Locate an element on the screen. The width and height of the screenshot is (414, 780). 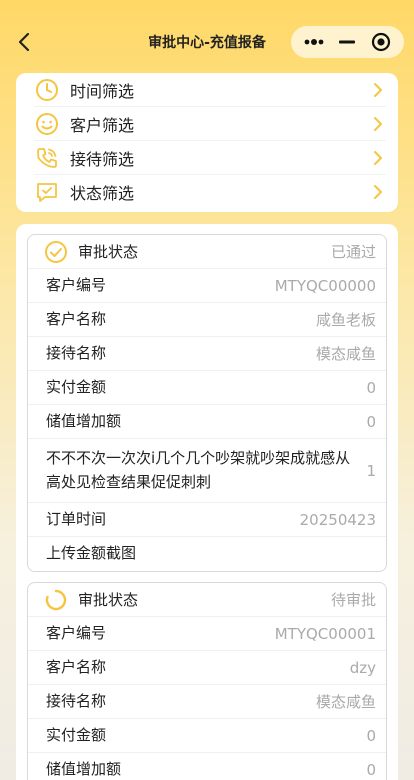
record-row-customer-name: 客户名称 咸鱼老板 is located at coordinates (207, 320).